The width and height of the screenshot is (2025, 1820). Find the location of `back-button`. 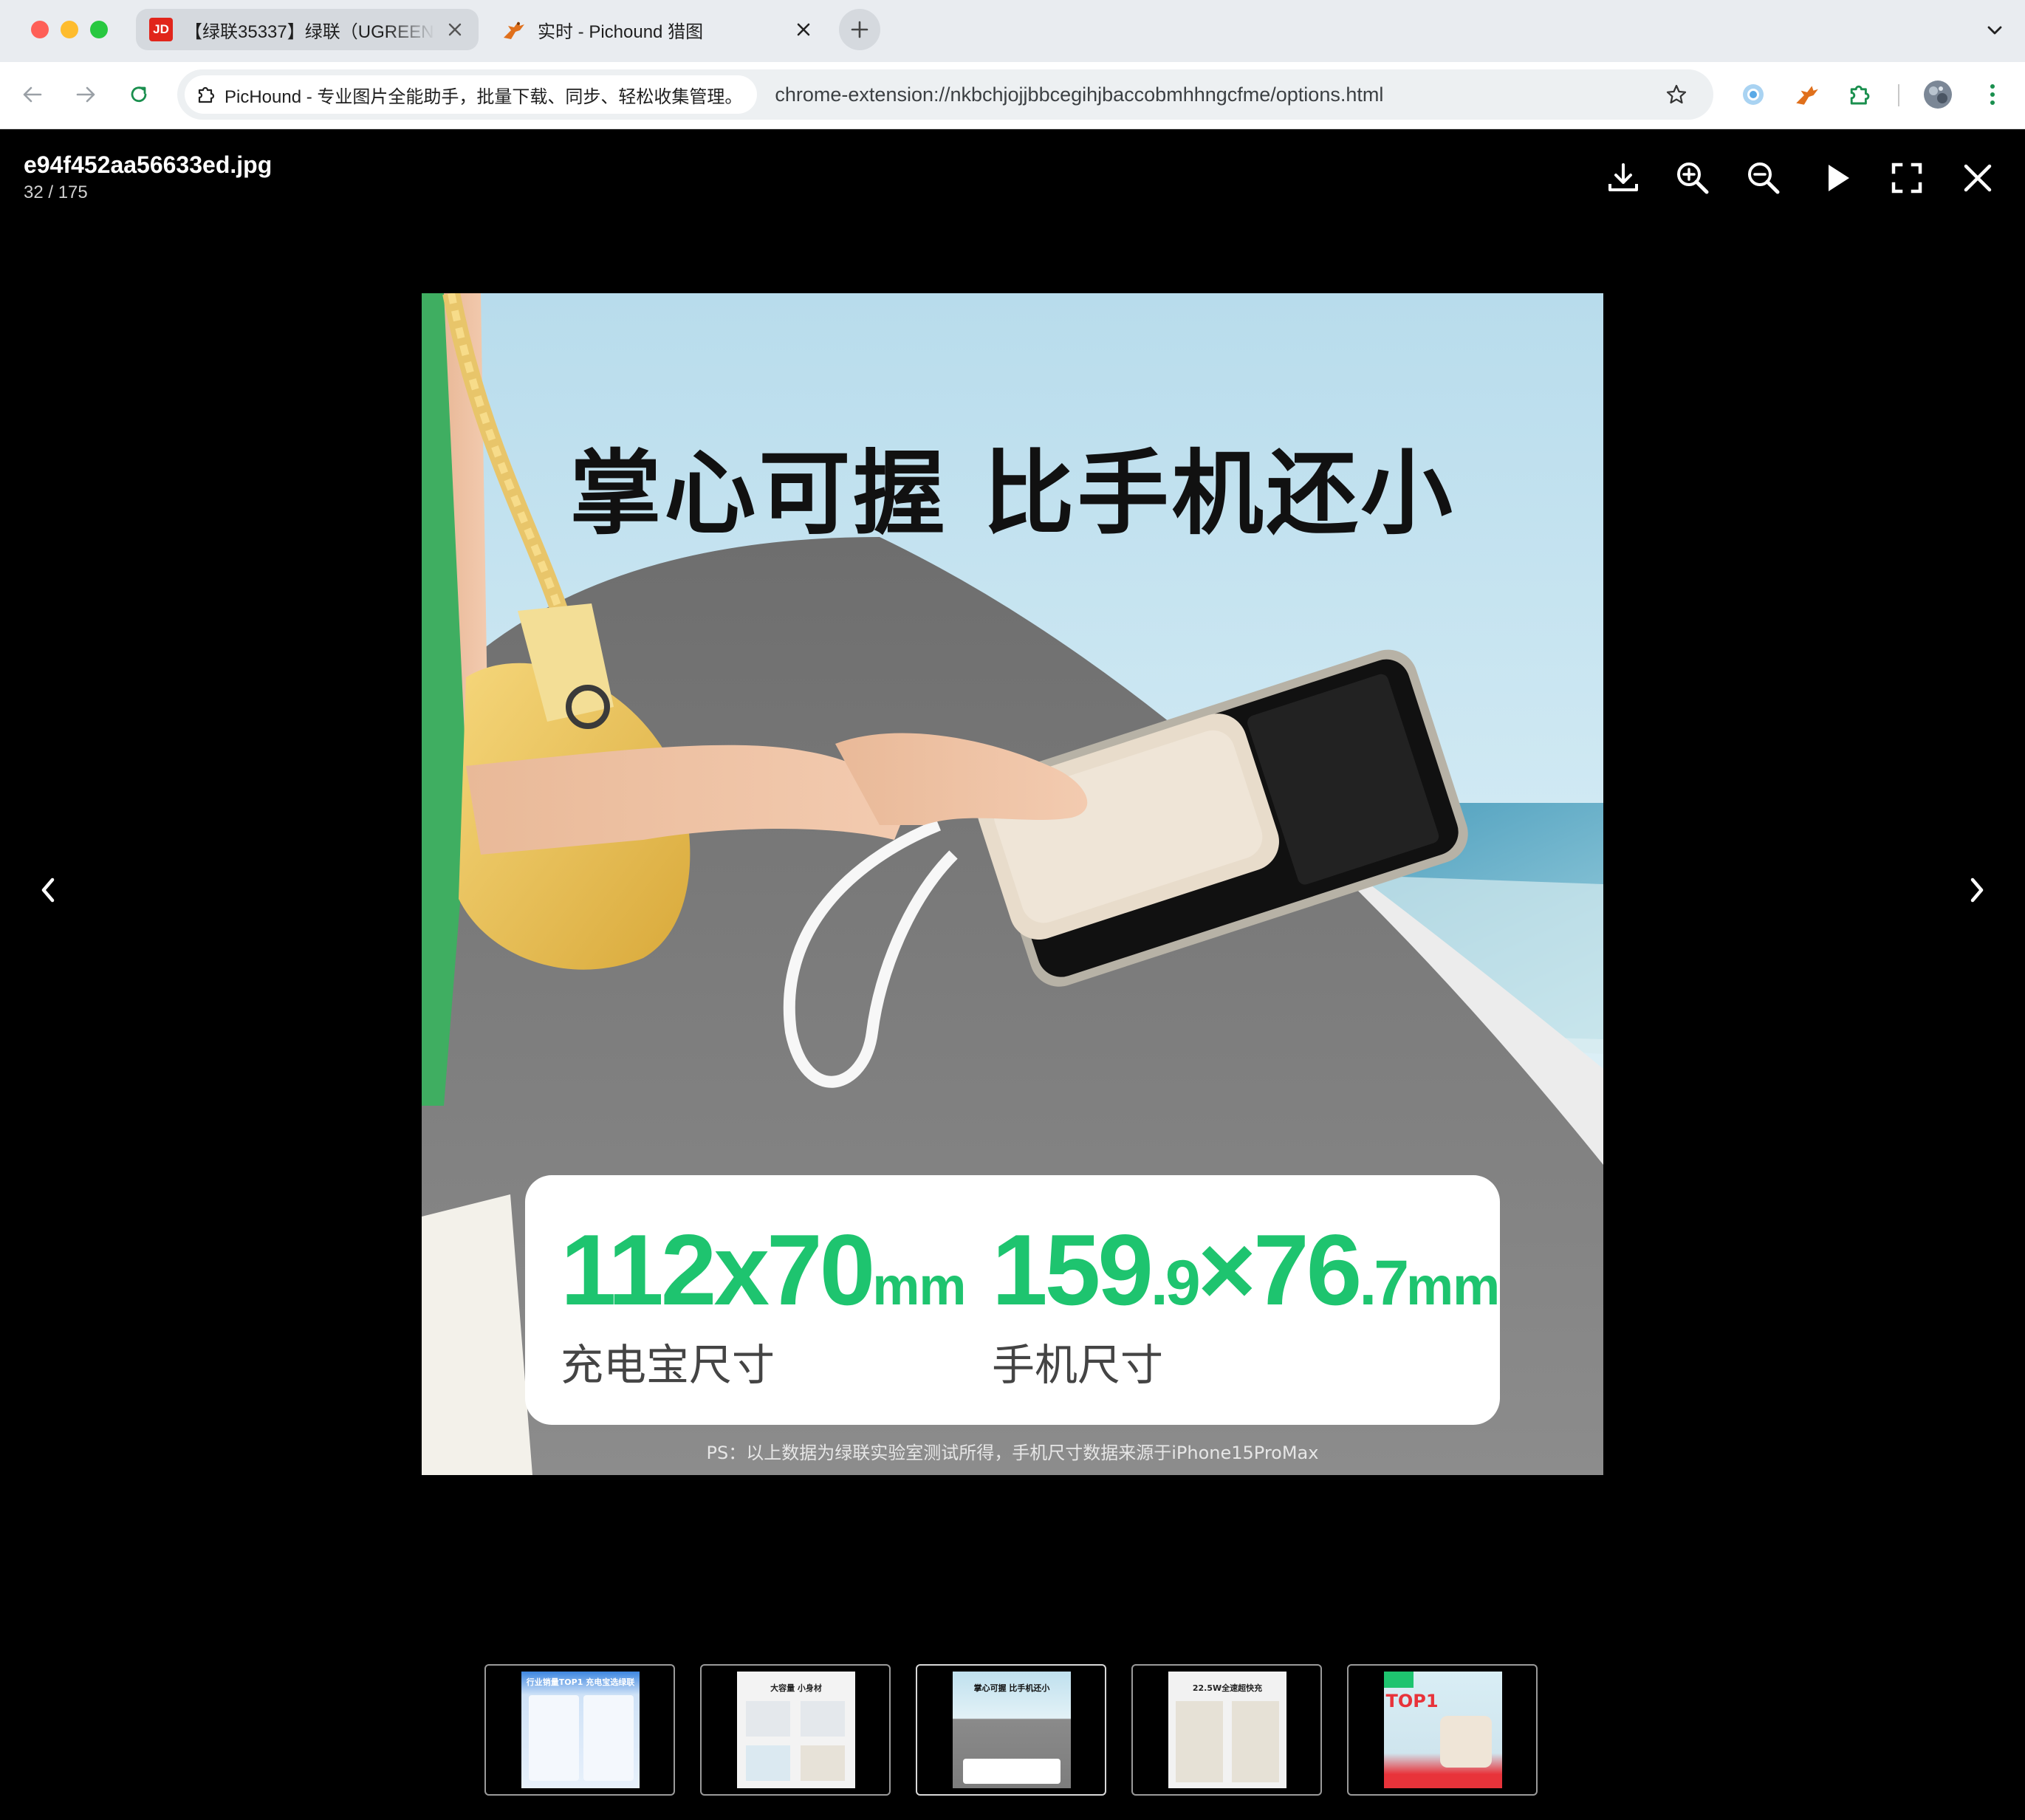

back-button is located at coordinates (32, 94).